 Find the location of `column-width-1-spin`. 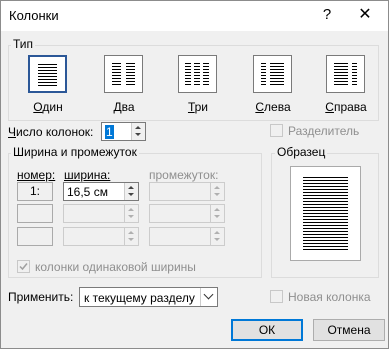

column-width-1-spin is located at coordinates (131, 191).